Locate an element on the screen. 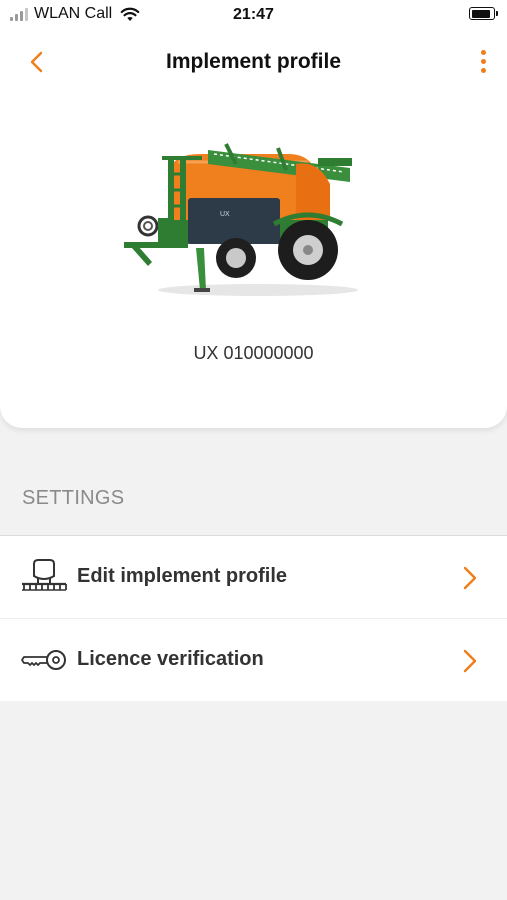 Image resolution: width=507 pixels, height=900 pixels. edit-implement-profile-item: Edit implement profile is located at coordinates (253, 577).